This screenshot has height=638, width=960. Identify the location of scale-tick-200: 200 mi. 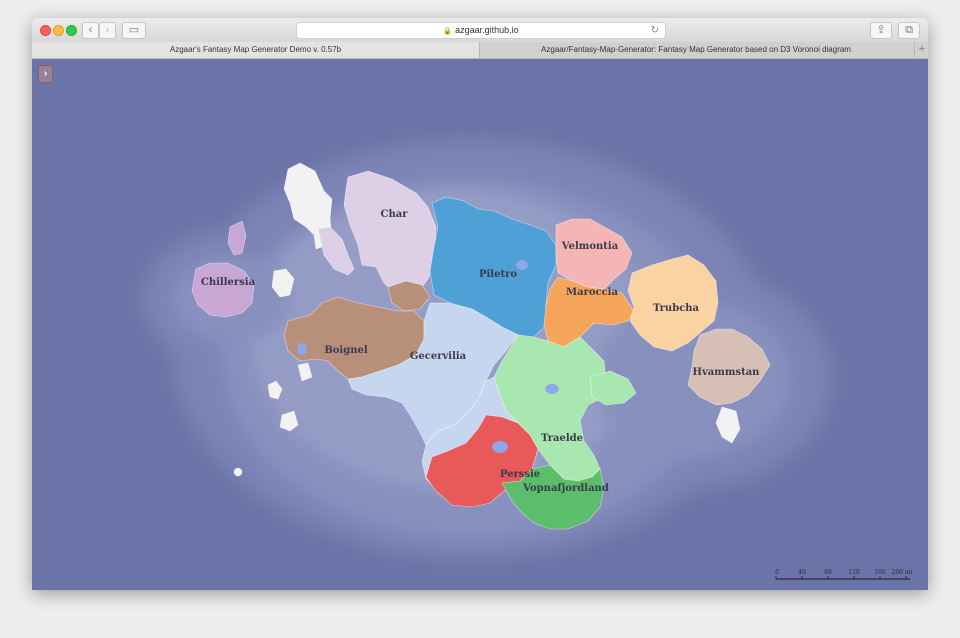
(902, 572).